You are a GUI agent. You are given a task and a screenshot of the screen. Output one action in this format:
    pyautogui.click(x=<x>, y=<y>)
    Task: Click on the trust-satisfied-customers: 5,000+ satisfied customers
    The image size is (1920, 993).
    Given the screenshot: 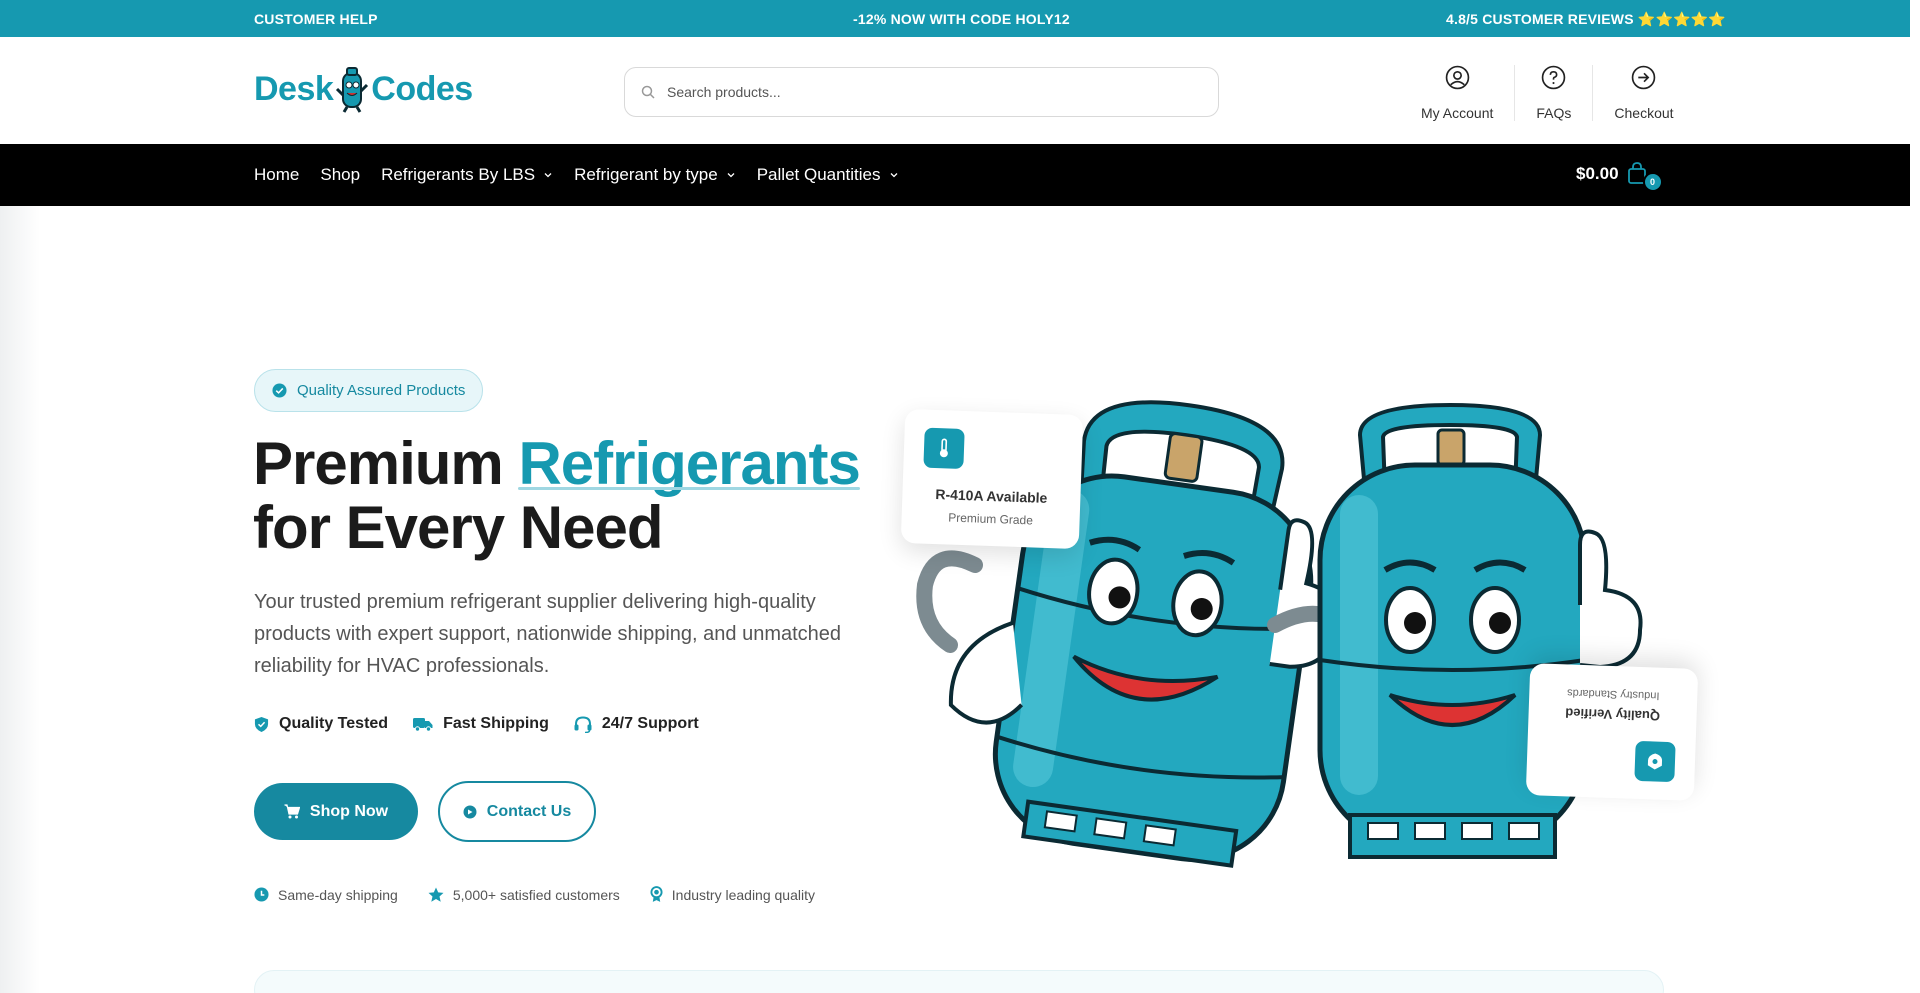 What is the action you would take?
    pyautogui.click(x=524, y=894)
    